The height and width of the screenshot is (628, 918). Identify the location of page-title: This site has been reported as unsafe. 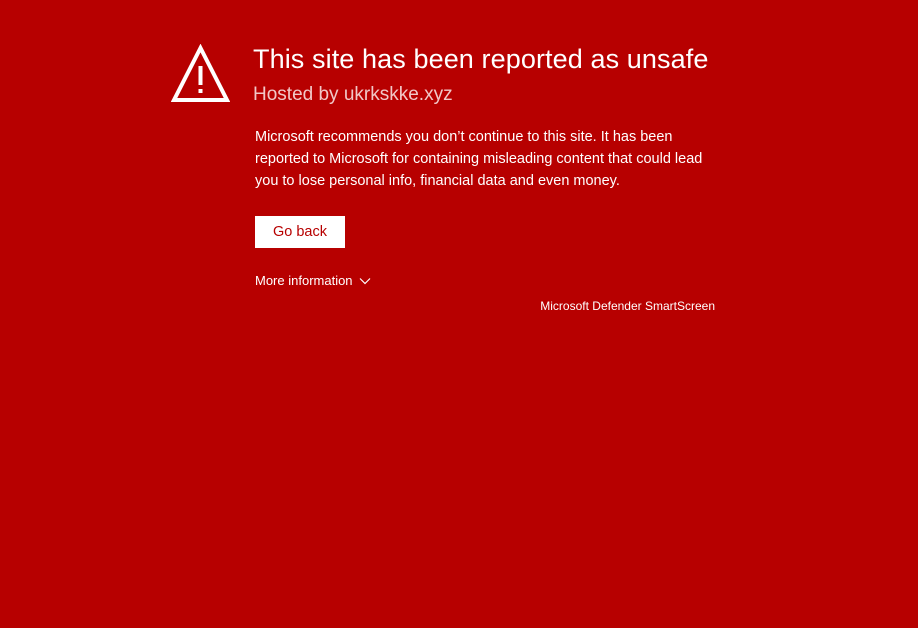
(481, 59).